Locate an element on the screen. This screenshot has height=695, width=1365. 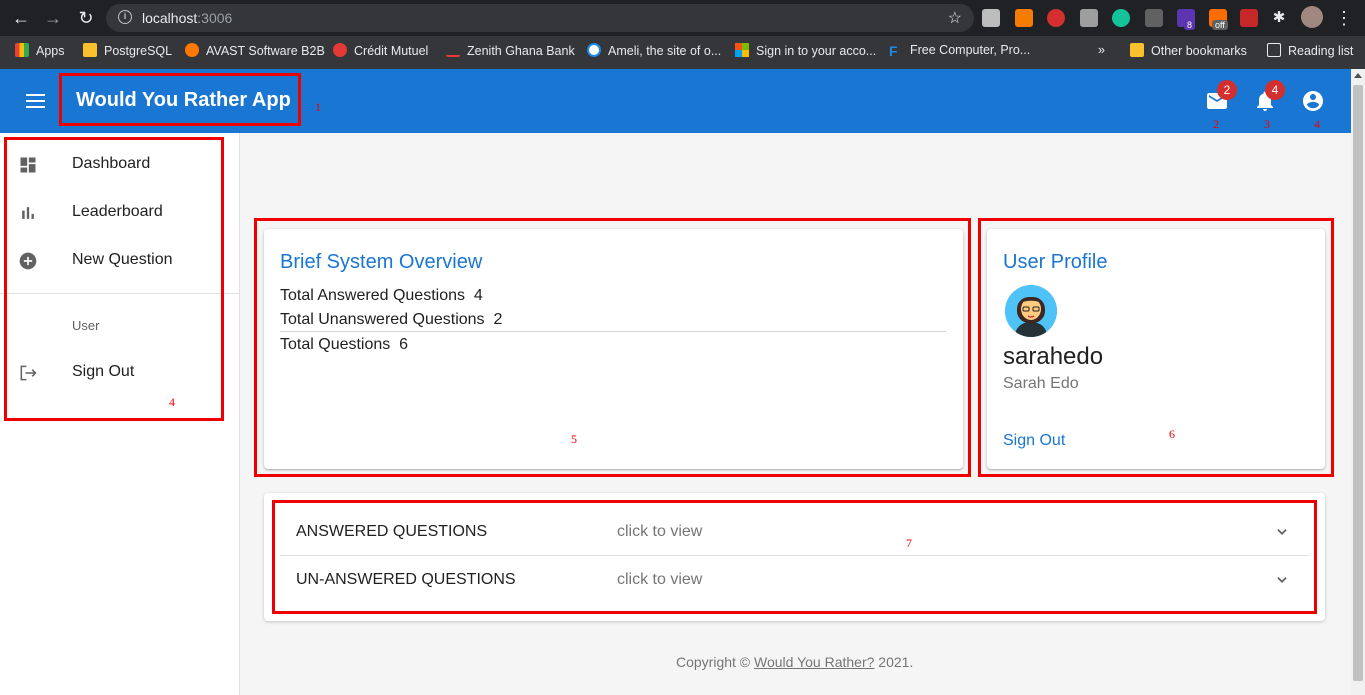
extension-badge: off is located at coordinates (1220, 25).